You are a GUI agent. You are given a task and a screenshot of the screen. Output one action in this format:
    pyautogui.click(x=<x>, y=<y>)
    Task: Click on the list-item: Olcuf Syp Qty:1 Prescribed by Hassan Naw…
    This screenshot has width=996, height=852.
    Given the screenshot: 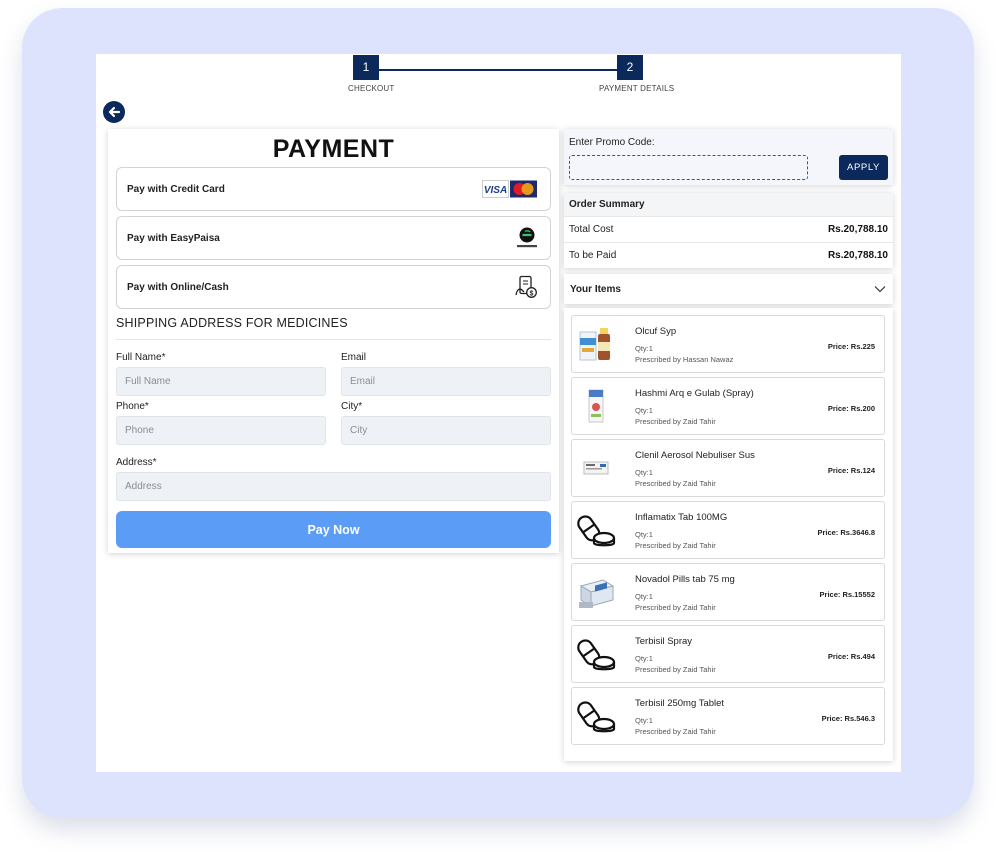 What is the action you would take?
    pyautogui.click(x=728, y=344)
    